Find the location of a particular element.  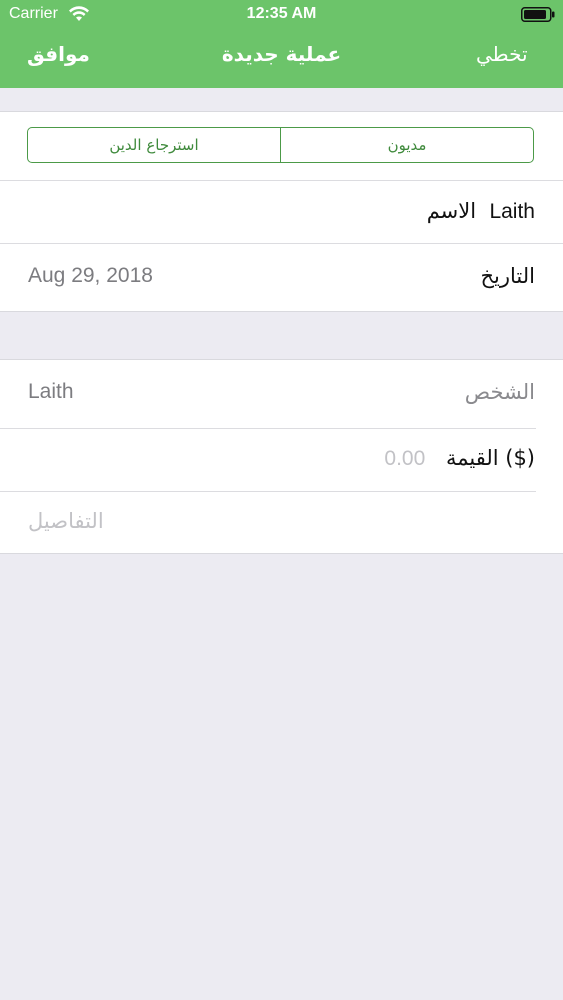

battery-icon is located at coordinates (538, 14).